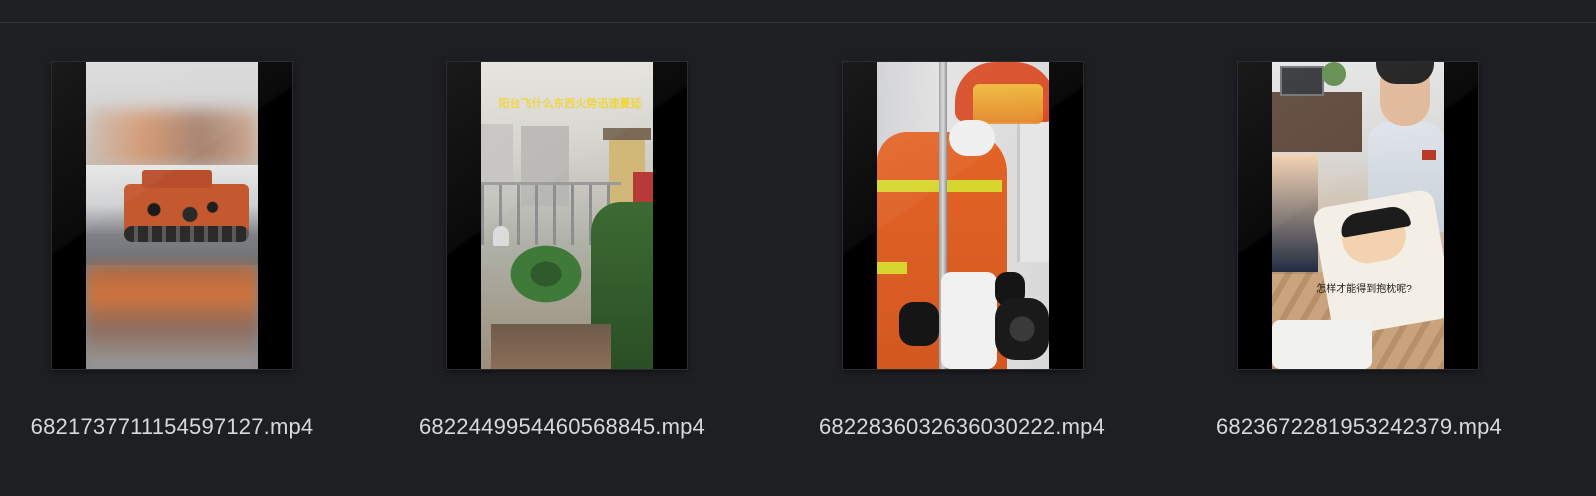 The height and width of the screenshot is (496, 1596). I want to click on video-caption: 怎样才能得到抱枕呢?, so click(1364, 289).